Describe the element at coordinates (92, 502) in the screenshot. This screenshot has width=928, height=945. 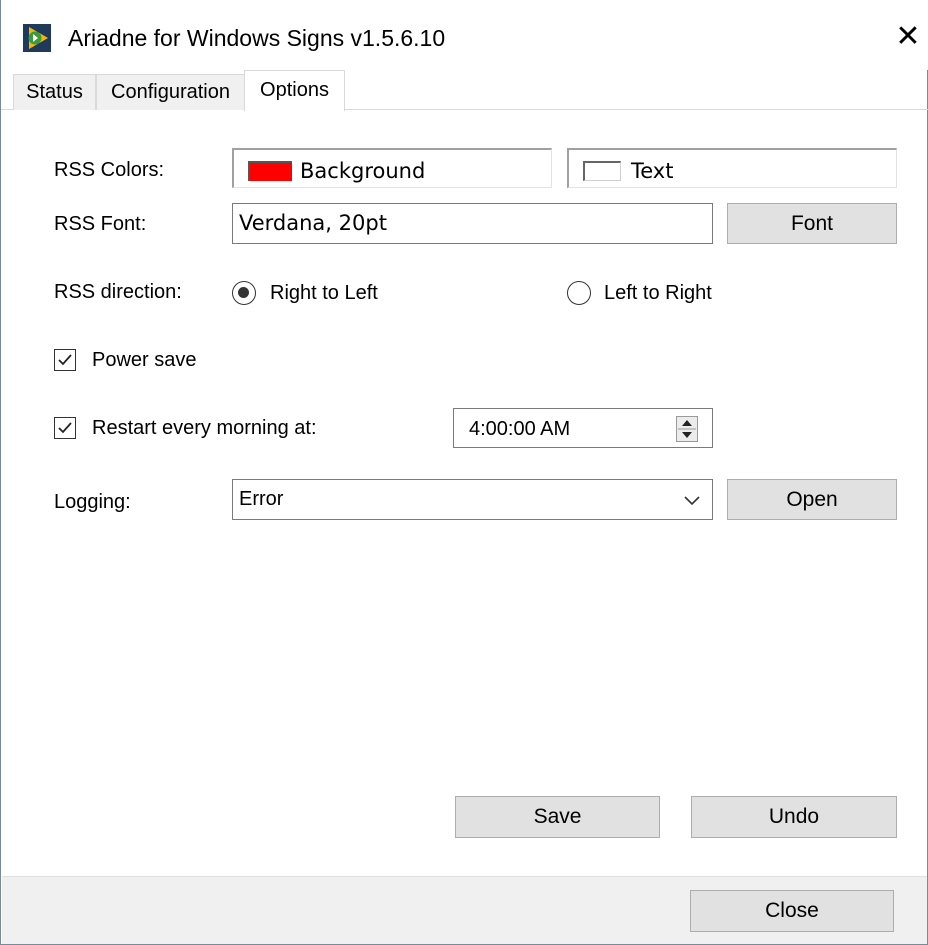
I see `logging-label: Logging:` at that location.